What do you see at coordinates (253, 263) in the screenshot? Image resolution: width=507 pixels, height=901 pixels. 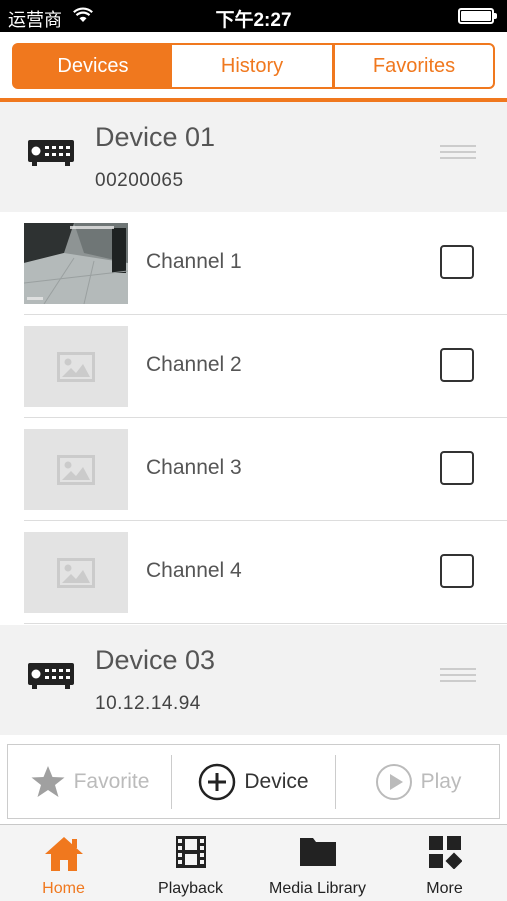 I see `list-item: Channel 1` at bounding box center [253, 263].